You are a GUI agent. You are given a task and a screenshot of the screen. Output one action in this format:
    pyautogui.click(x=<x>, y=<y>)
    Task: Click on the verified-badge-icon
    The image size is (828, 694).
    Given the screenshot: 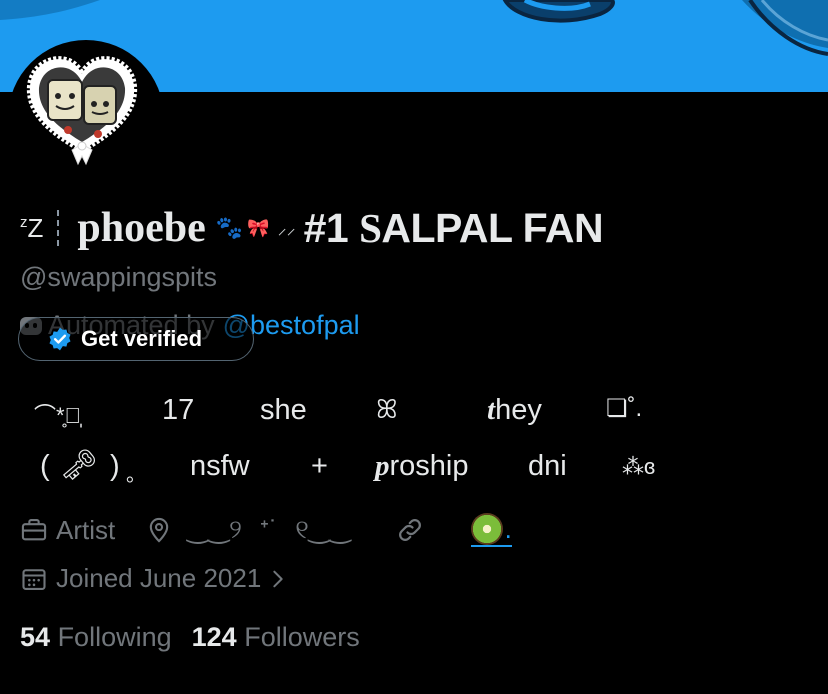 What is the action you would take?
    pyautogui.click(x=60, y=339)
    